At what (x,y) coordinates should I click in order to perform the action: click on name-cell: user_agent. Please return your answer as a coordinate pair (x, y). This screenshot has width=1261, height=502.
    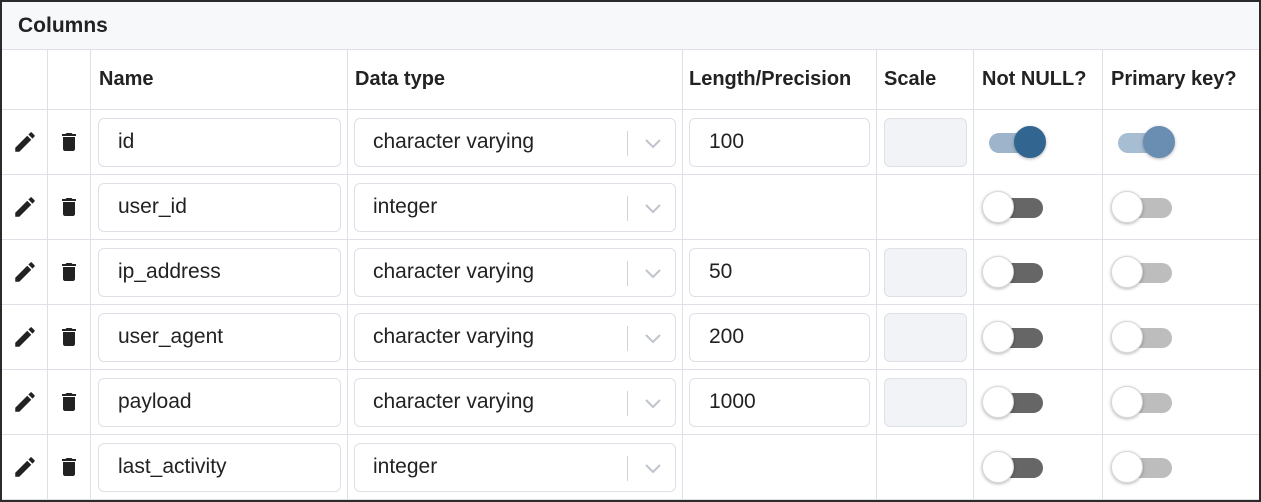
    Looking at the image, I should click on (219, 337).